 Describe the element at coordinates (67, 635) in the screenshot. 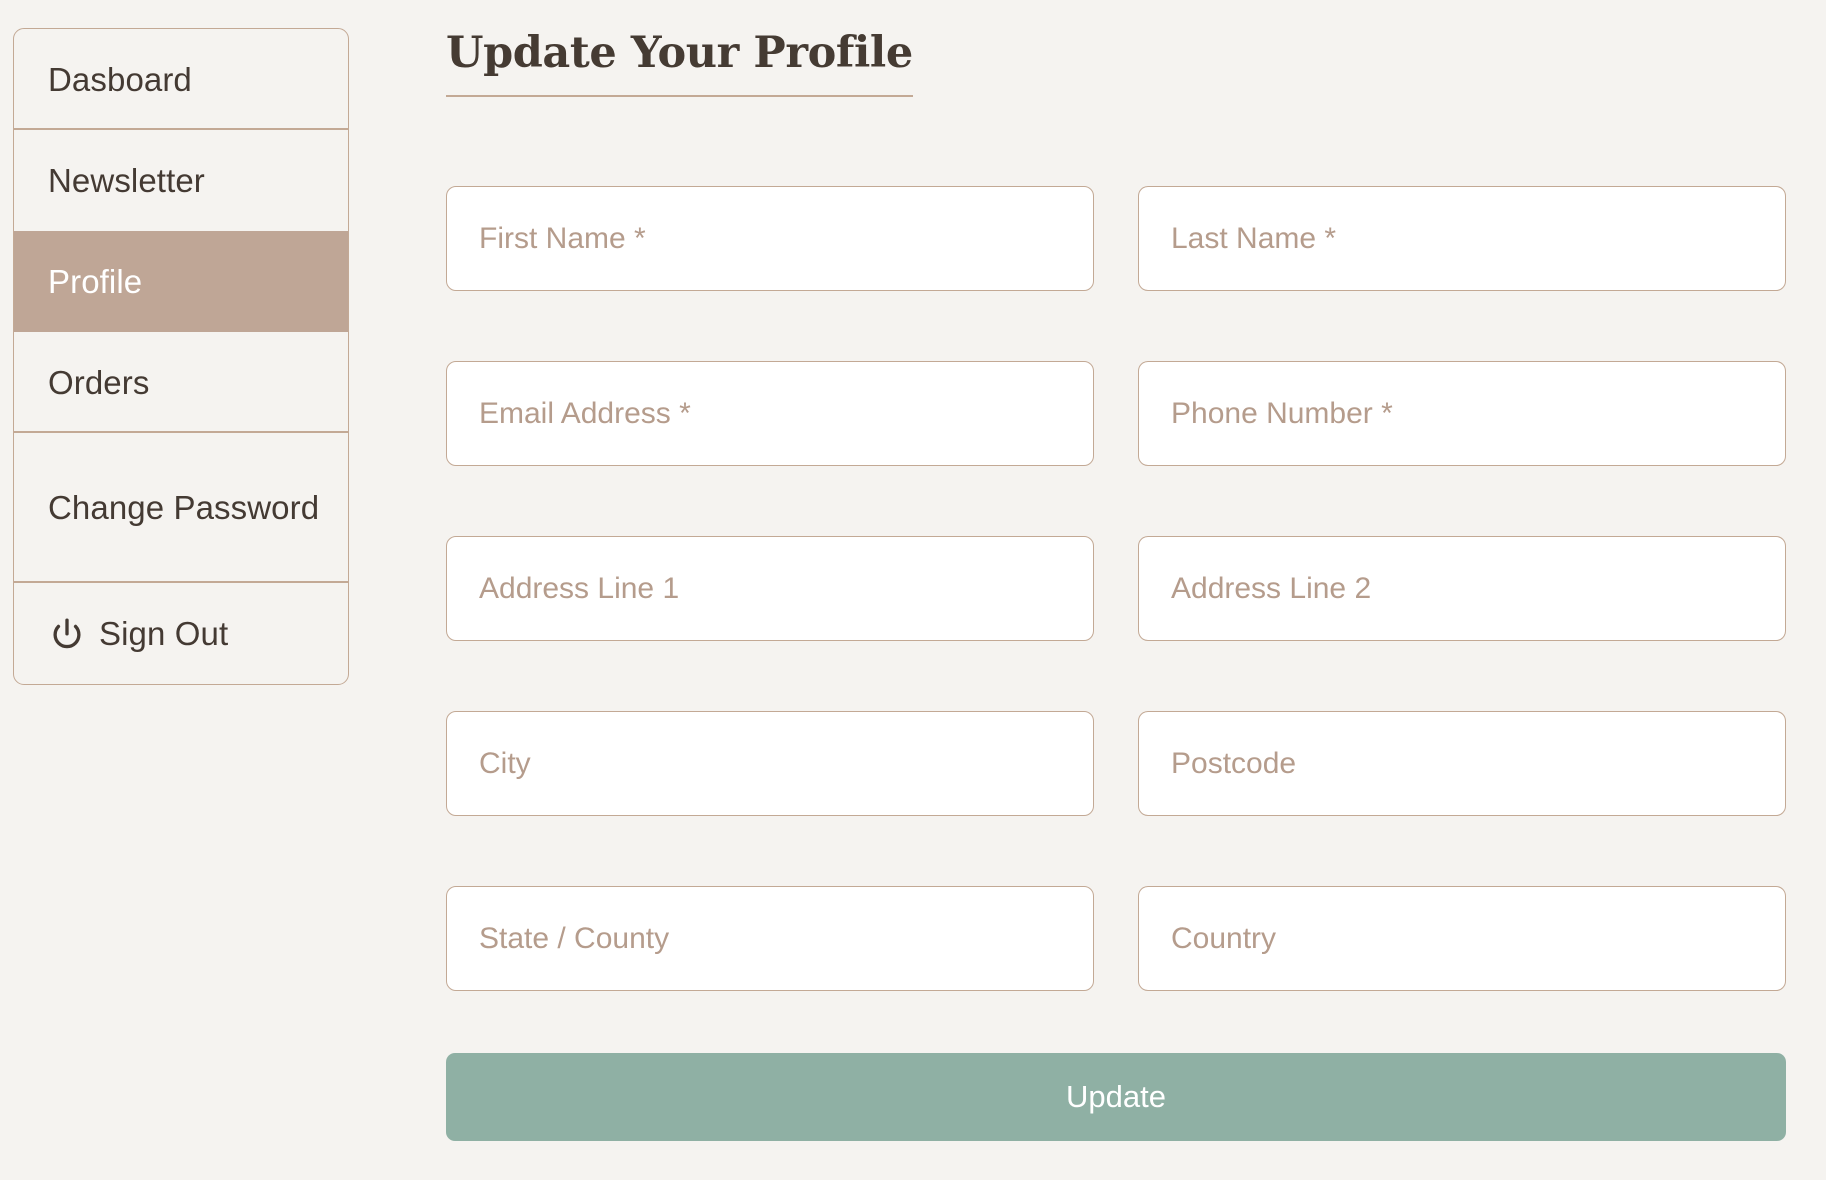

I see `power-icon` at that location.